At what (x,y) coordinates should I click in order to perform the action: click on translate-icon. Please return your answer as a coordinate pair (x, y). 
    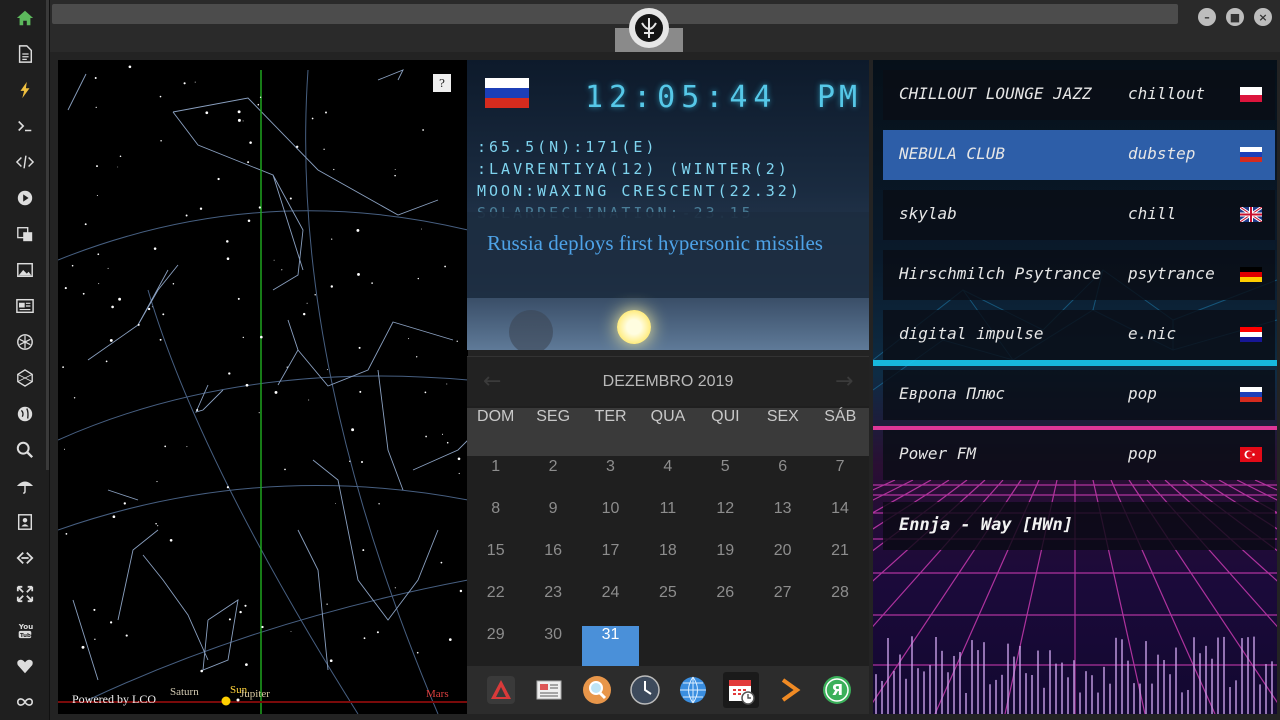
    Looking at the image, I should click on (25, 234).